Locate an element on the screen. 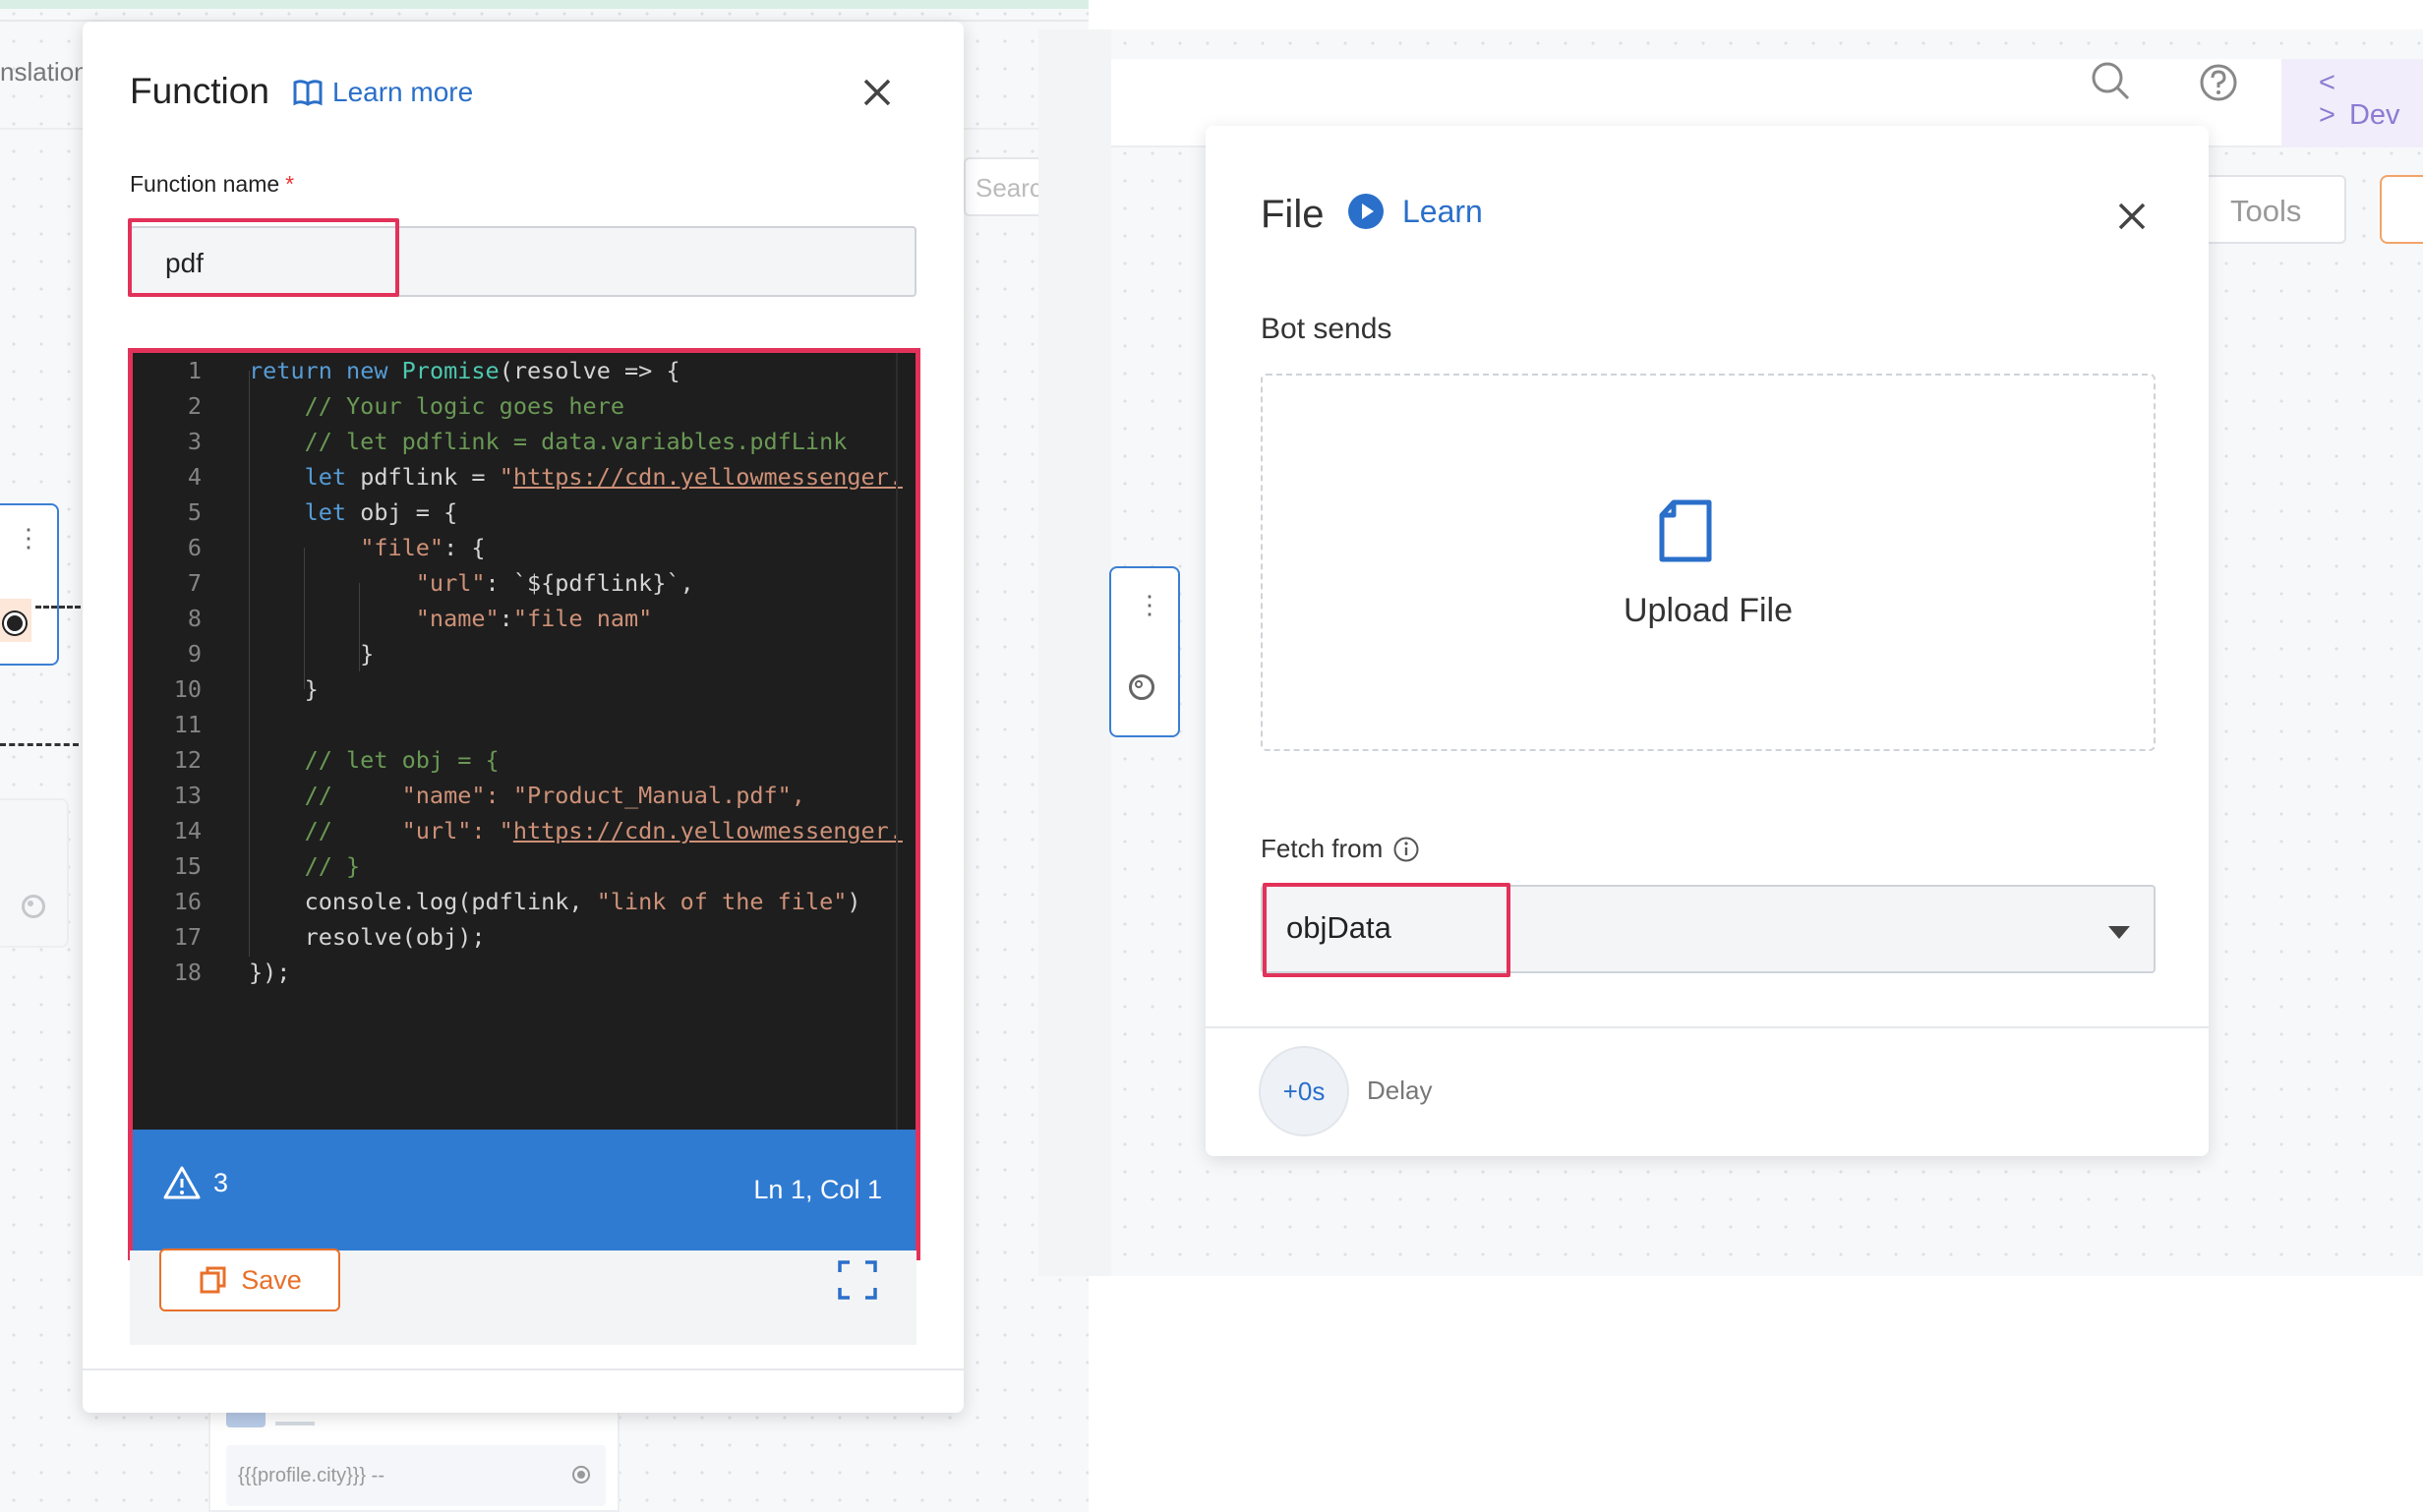 The width and height of the screenshot is (2423, 1512). warning-count: 3 is located at coordinates (195, 1182).